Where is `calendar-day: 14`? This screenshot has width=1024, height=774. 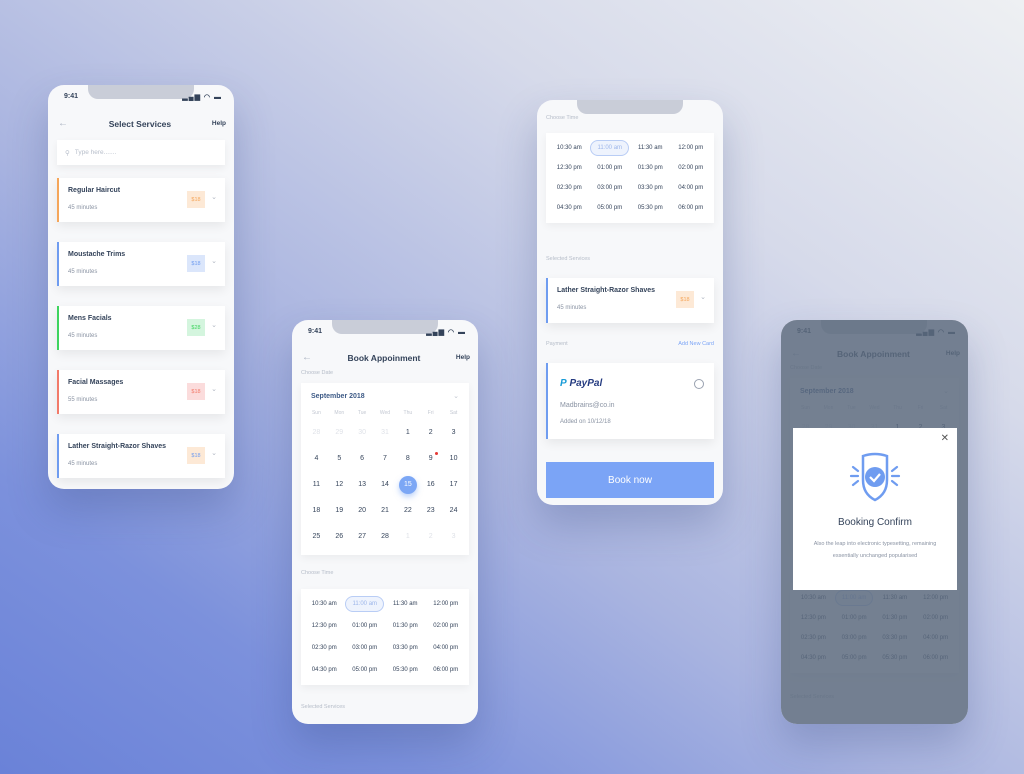 calendar-day: 14 is located at coordinates (385, 485).